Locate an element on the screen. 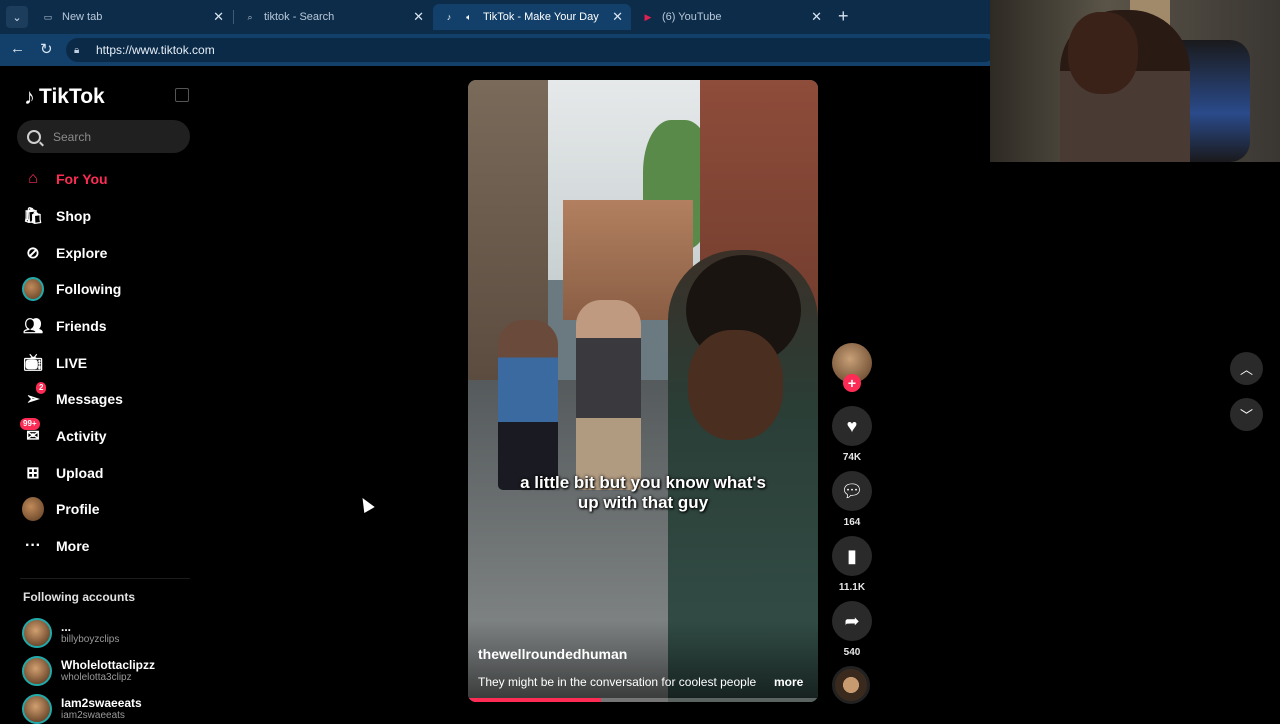 The image size is (1280, 724). tab-tiktok-search: ⌕ tiktok - Search ✕ is located at coordinates (333, 17).